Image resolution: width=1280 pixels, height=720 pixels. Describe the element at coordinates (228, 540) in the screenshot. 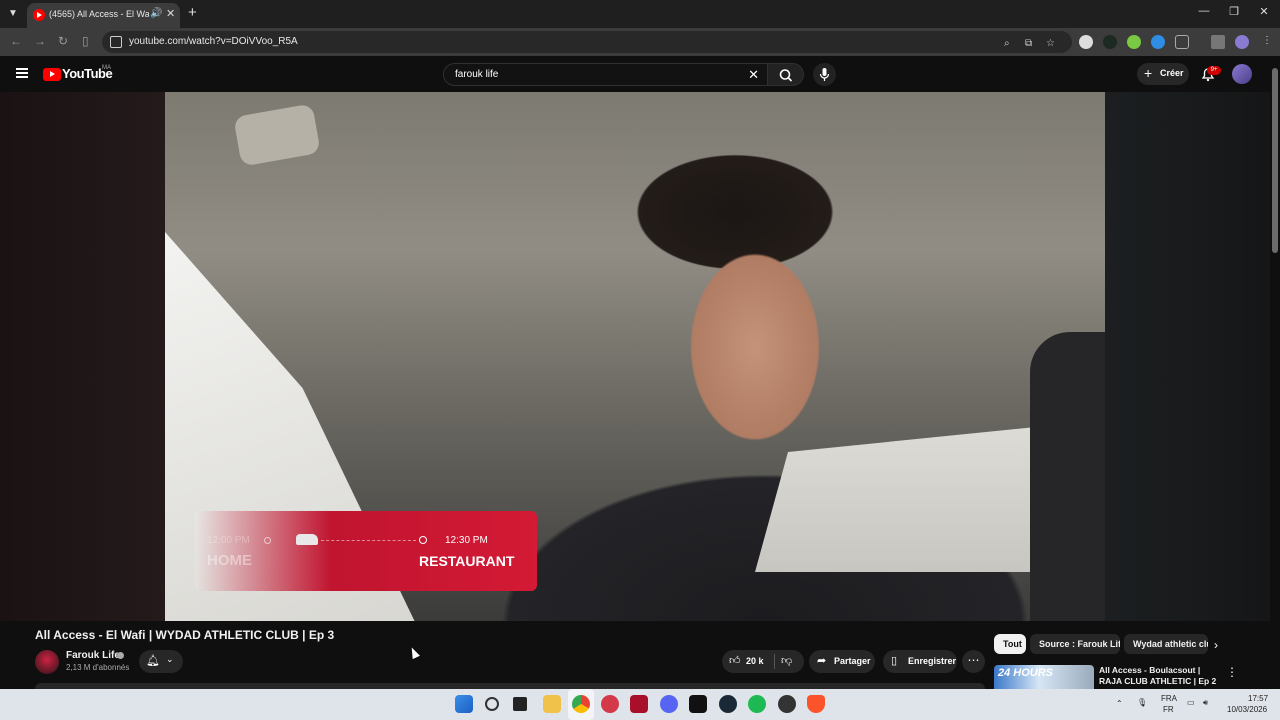

I see `overlay-time-start: 12:00 PM` at that location.